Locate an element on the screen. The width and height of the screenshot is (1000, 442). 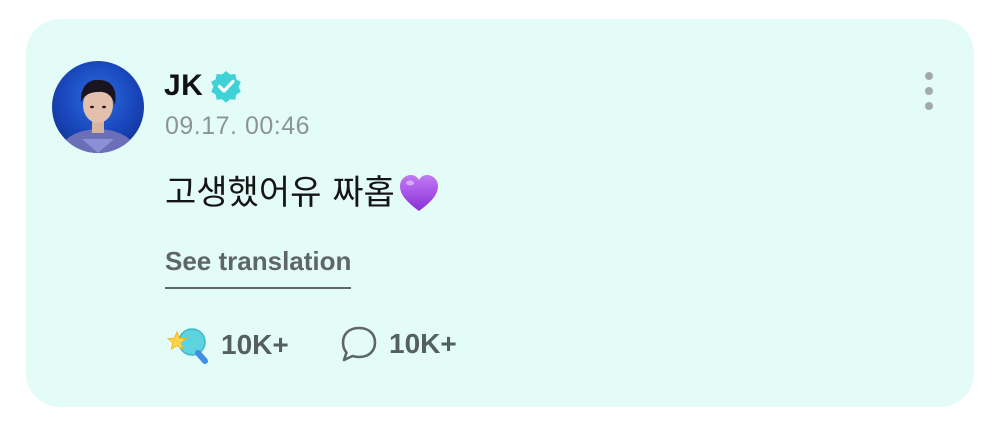
comment-count: 10K+ is located at coordinates (423, 343).